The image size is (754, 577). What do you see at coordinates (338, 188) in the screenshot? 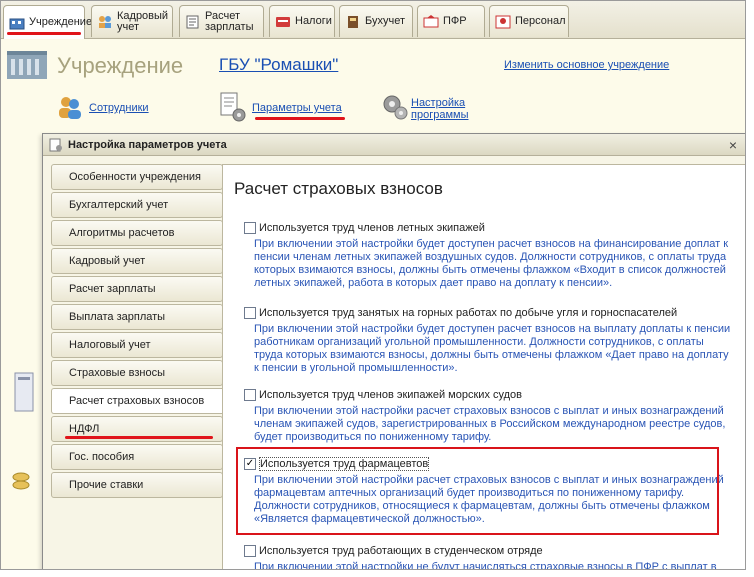
I see `content-title: Расчет страховых взносов` at bounding box center [338, 188].